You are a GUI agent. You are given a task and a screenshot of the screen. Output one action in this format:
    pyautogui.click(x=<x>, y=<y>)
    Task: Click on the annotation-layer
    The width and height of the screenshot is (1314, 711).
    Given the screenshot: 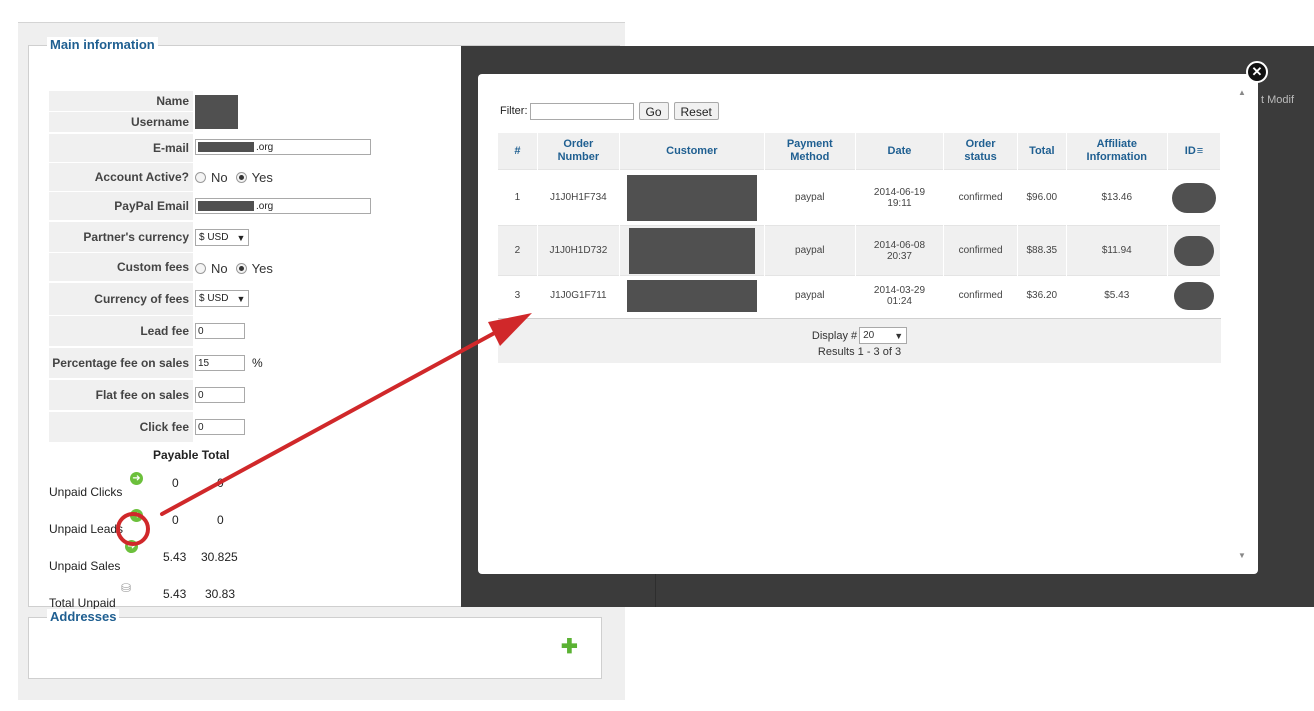 What is the action you would take?
    pyautogui.click(x=324, y=429)
    